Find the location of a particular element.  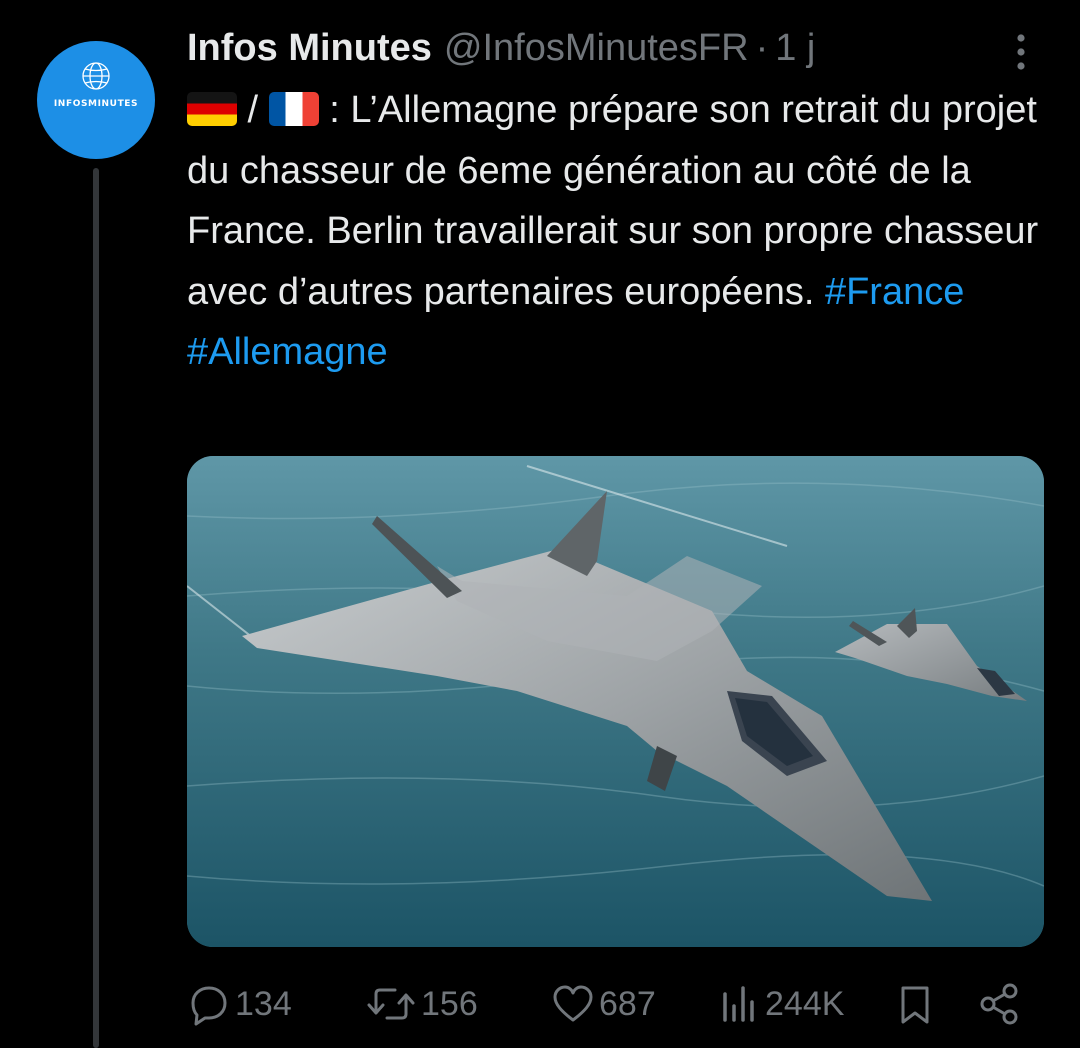

author-name: Infos Minutes is located at coordinates (309, 48).